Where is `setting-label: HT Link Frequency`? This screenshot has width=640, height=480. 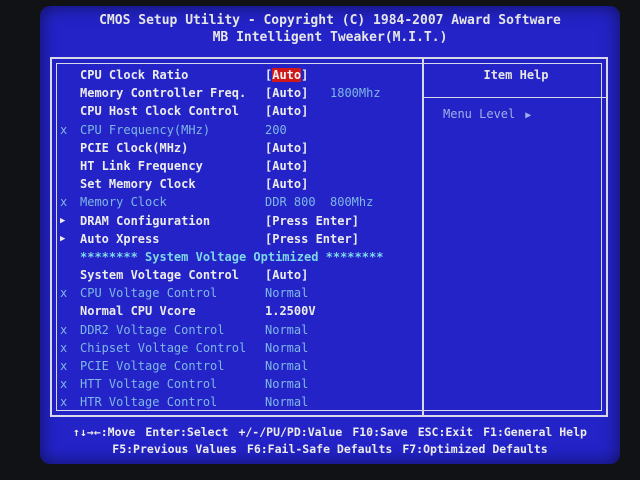 setting-label: HT Link Frequency is located at coordinates (141, 165).